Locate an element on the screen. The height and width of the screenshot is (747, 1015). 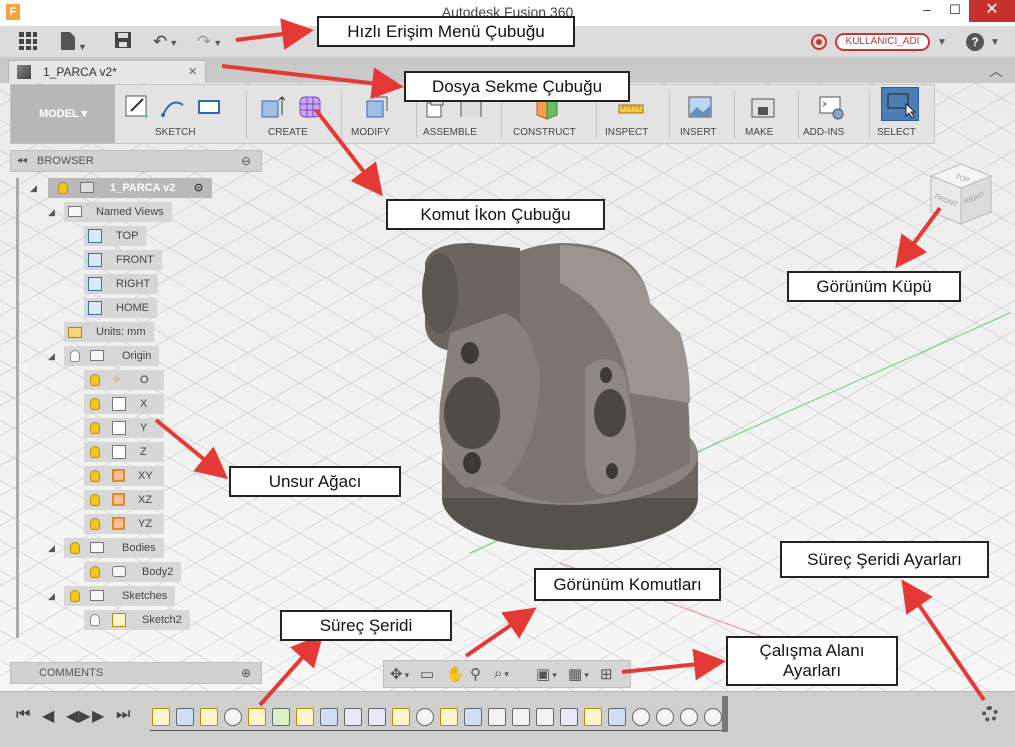
tree-node-xy-plane: XY is located at coordinates (124, 476).